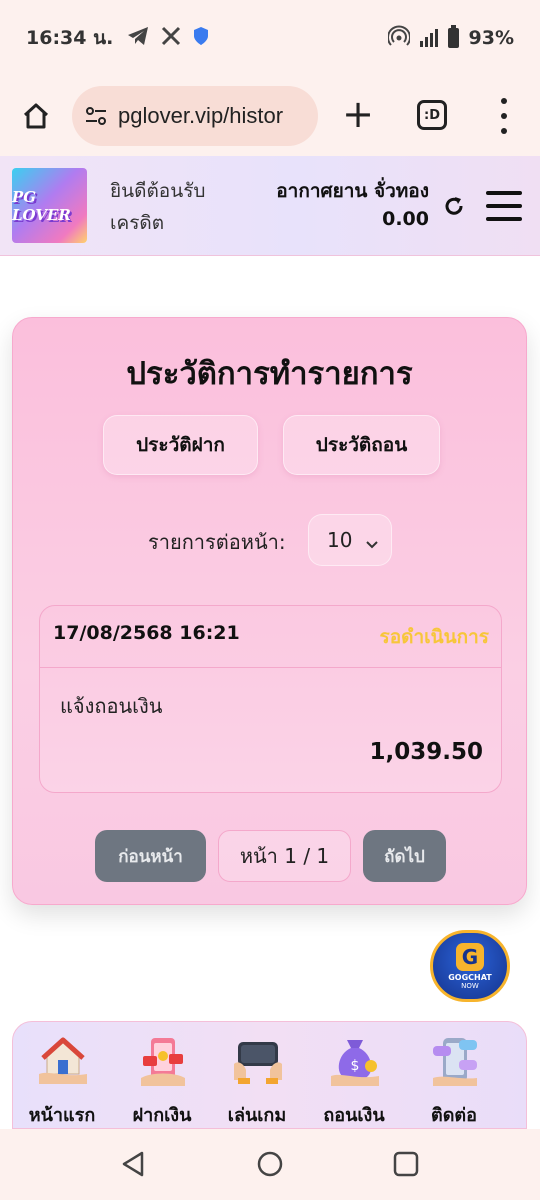 This screenshot has width=540, height=1200. What do you see at coordinates (138, 38) in the screenshot?
I see `telegram-icon` at bounding box center [138, 38].